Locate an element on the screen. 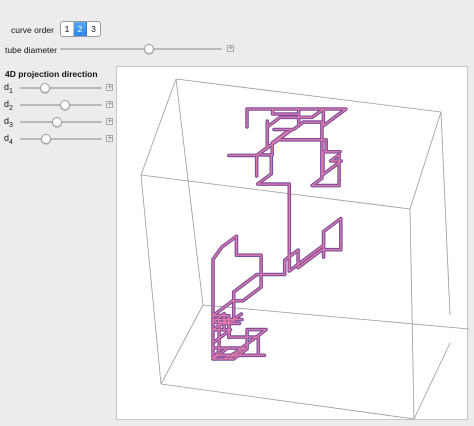  d4-expand-button: + is located at coordinates (109, 138).